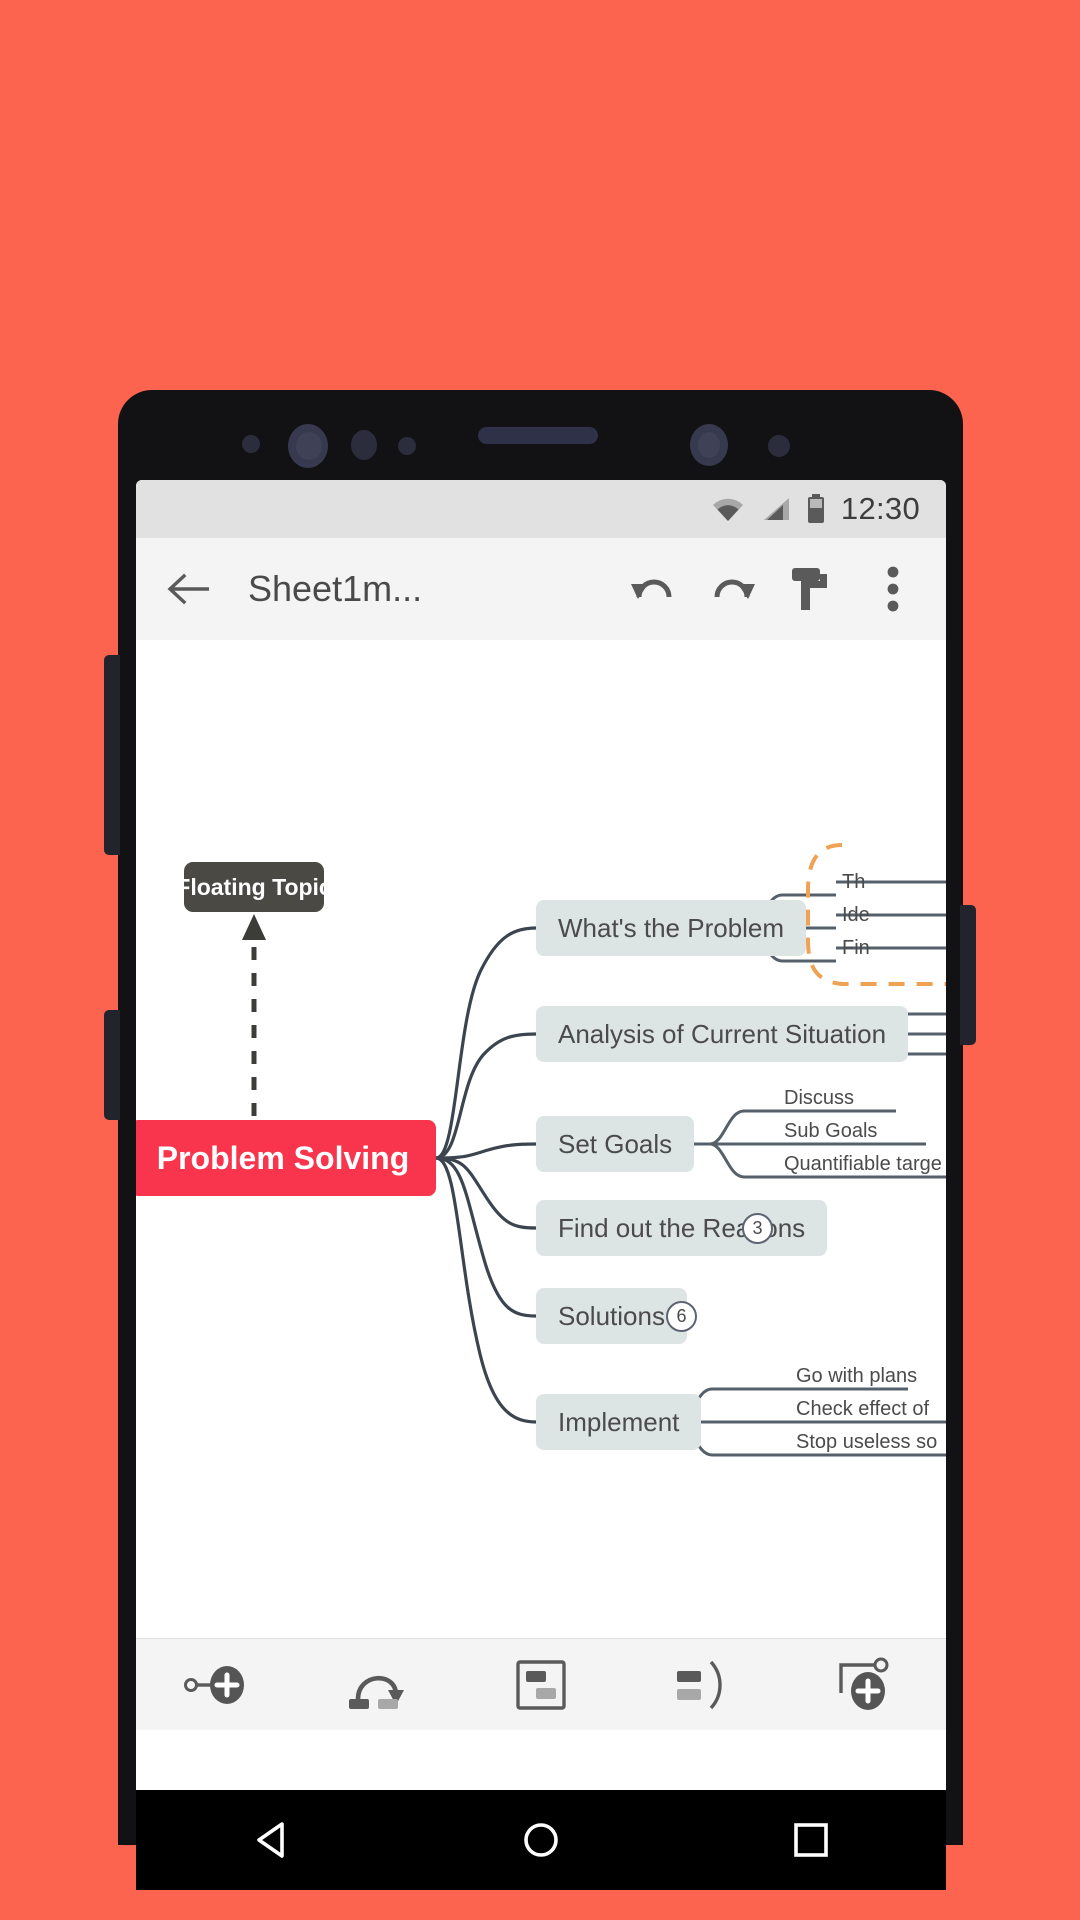 The image size is (1080, 1920). I want to click on node-branch-implement: Implement, so click(619, 1422).